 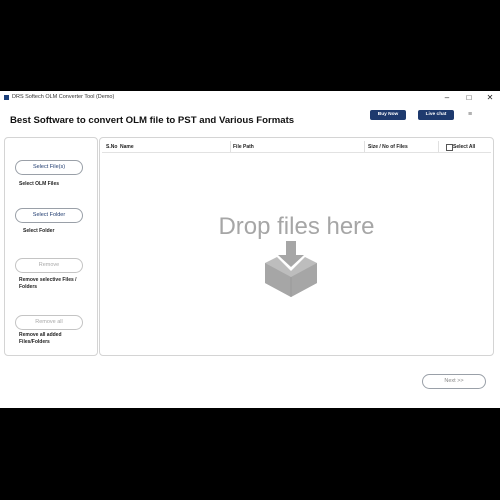 I want to click on column-file-path: File Path, so click(x=243, y=147).